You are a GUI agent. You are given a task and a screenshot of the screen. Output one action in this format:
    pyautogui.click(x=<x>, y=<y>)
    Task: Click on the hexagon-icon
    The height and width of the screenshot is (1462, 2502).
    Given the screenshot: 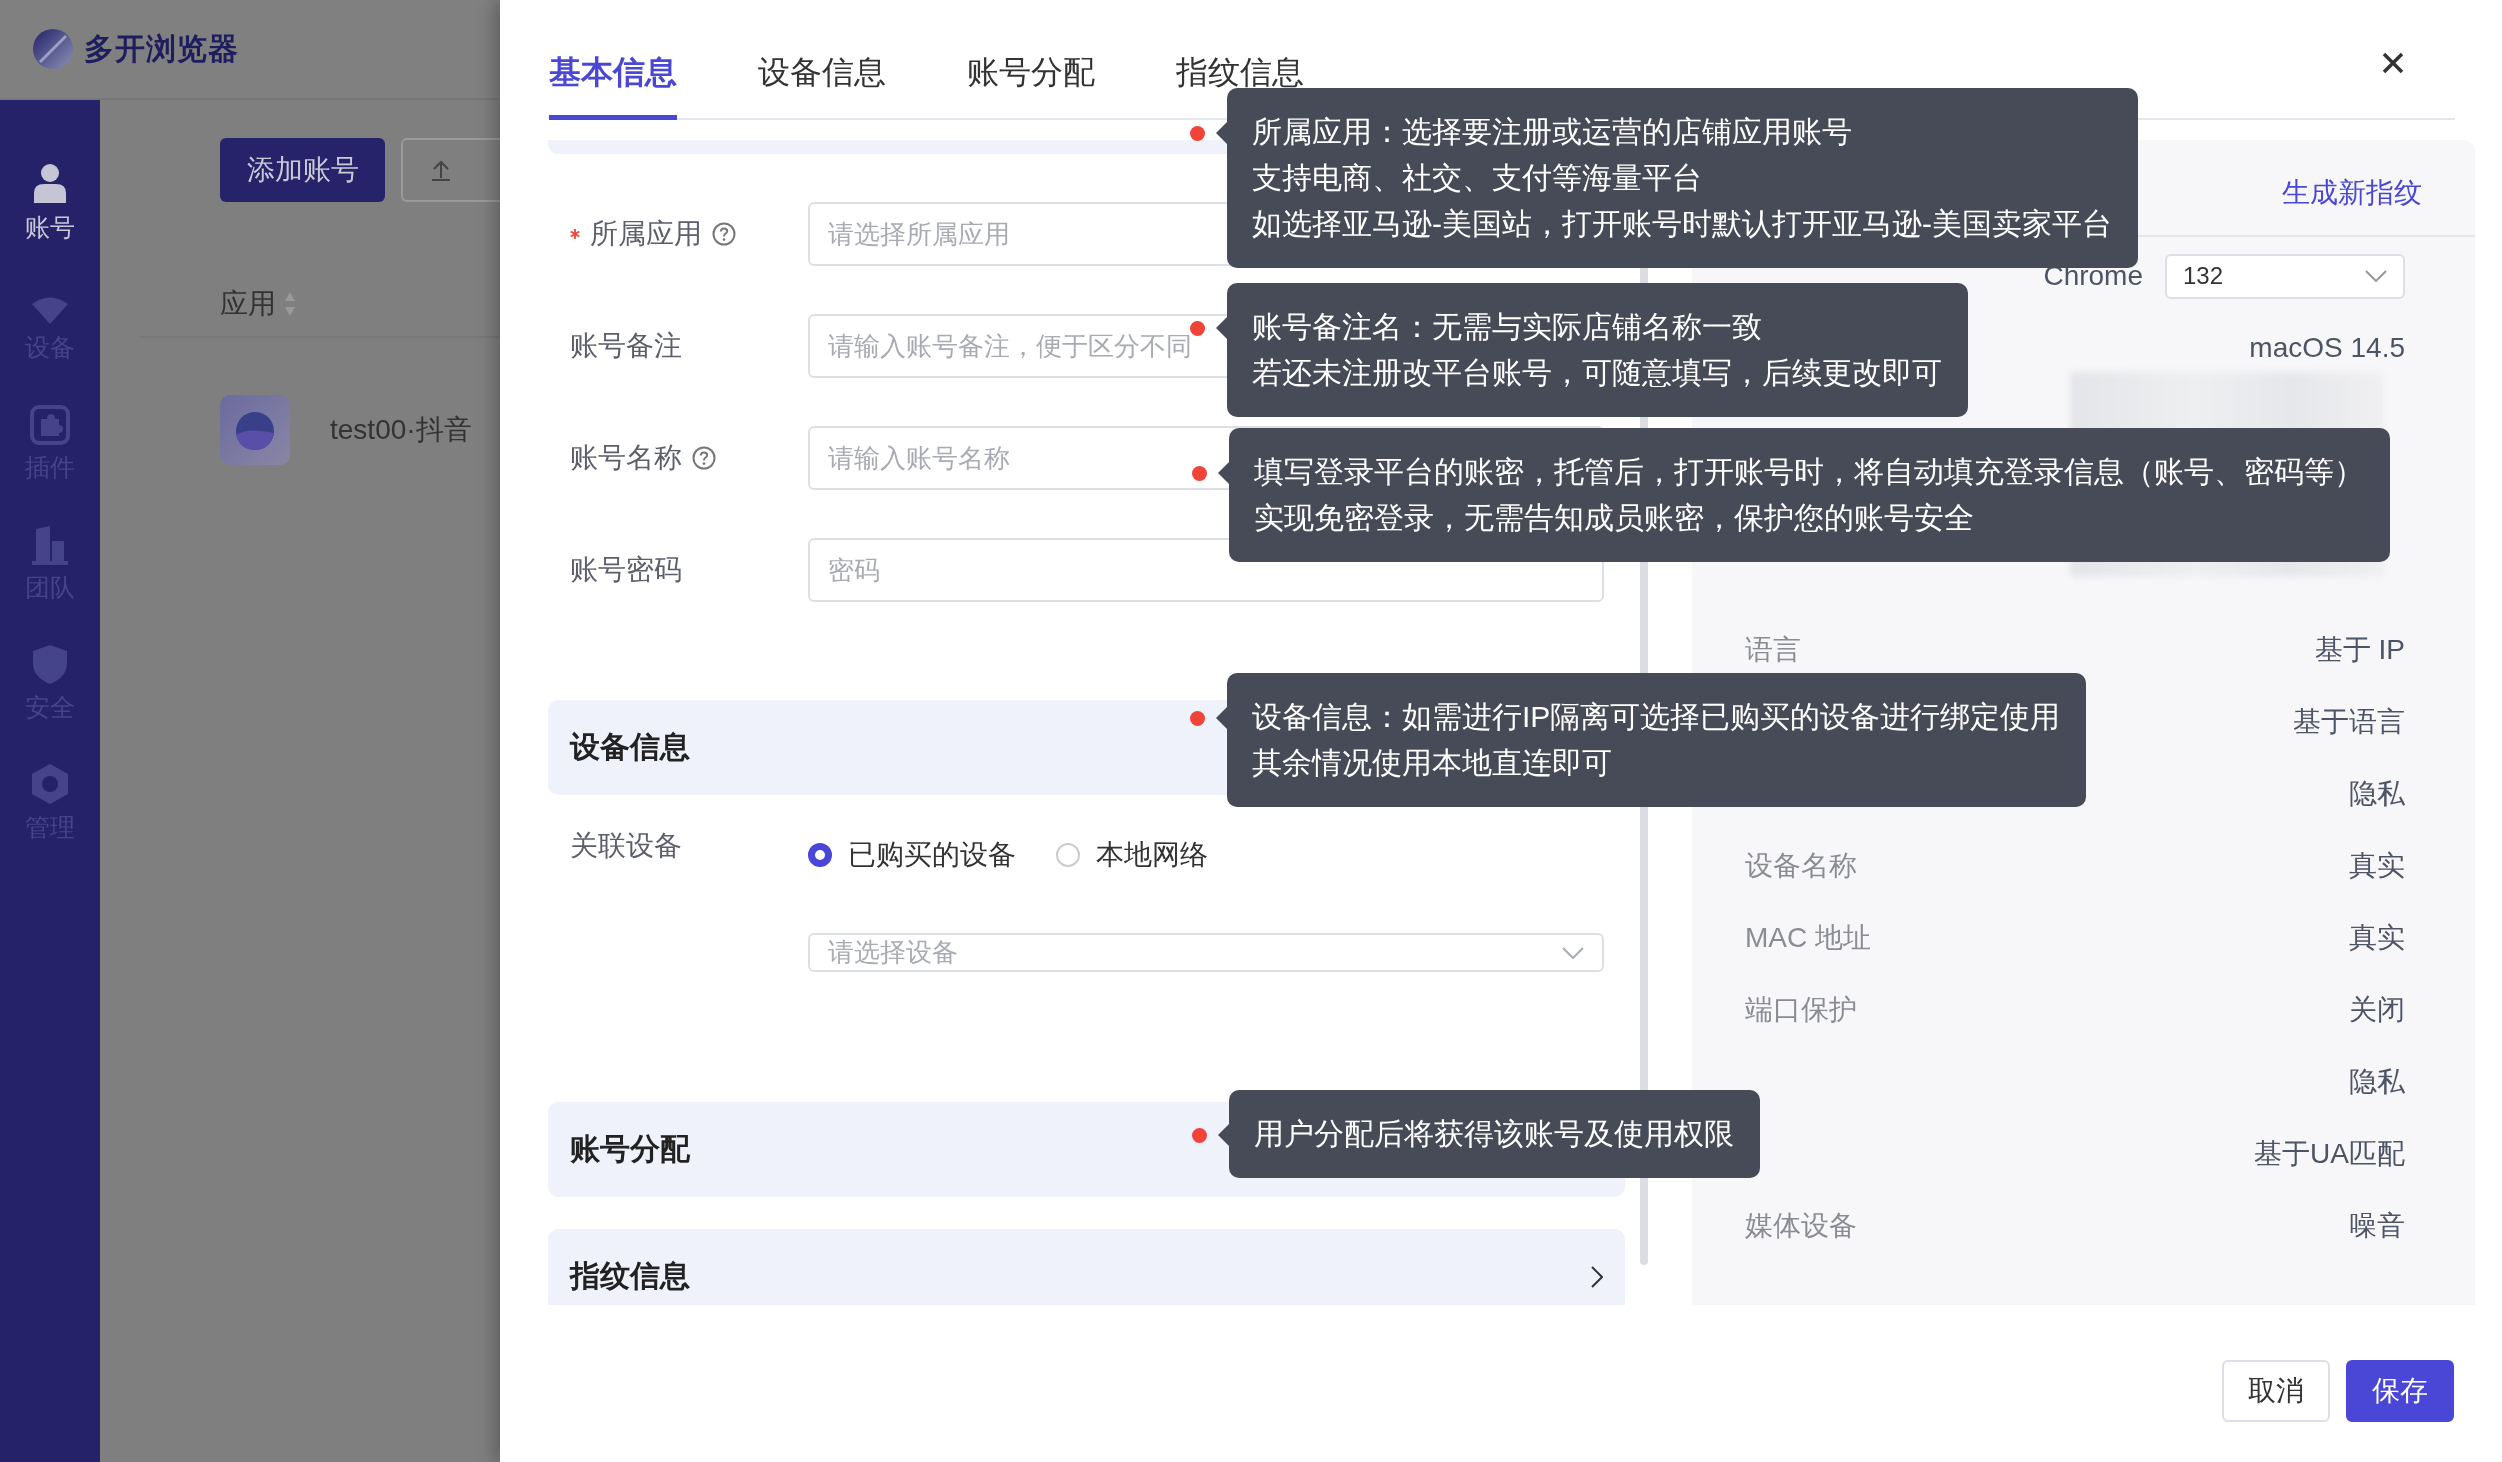 What is the action you would take?
    pyautogui.click(x=50, y=784)
    